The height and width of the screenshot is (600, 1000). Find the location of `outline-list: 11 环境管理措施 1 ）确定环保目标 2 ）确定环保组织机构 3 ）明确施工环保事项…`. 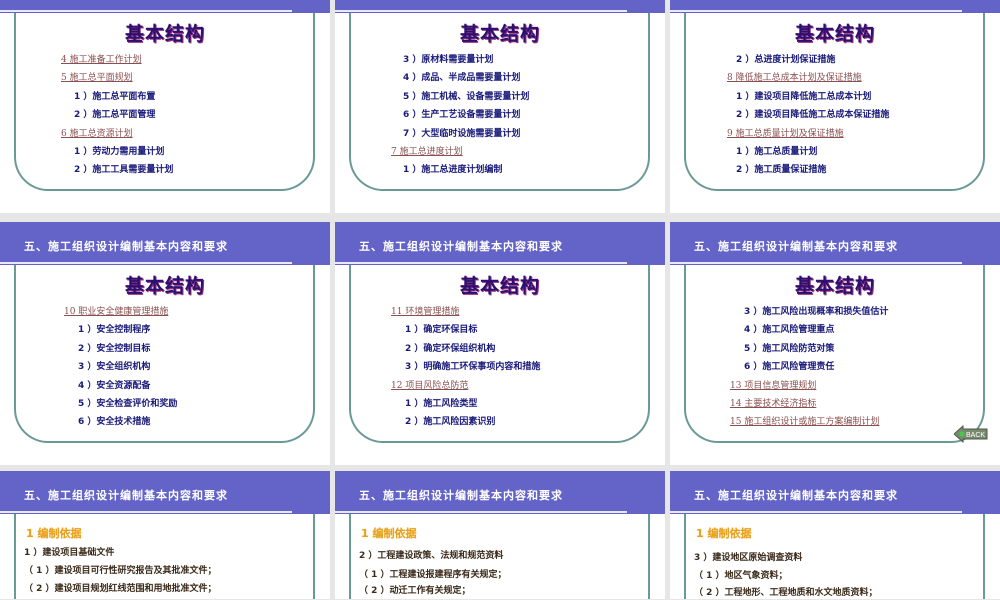

outline-list: 11 环境管理措施 1 ）确定环保目标 2 ）确定环保组织机构 3 ）明确施工环保事项… is located at coordinates (437, 367).